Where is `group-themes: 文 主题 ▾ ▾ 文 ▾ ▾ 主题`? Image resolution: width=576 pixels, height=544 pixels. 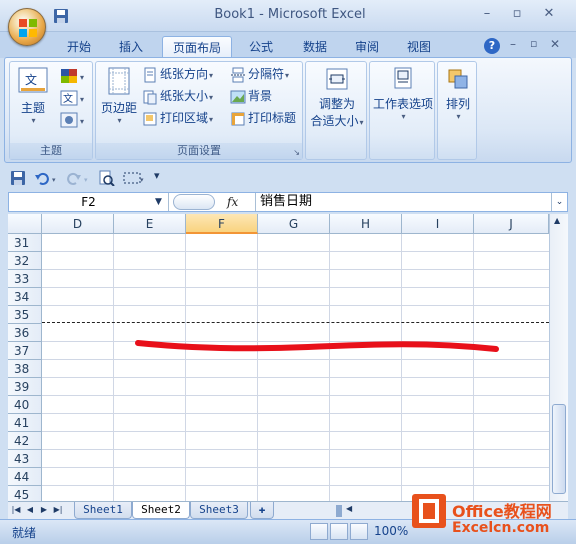 group-themes: 文 主题 ▾ ▾ 文 ▾ ▾ 主题 is located at coordinates (51, 110).